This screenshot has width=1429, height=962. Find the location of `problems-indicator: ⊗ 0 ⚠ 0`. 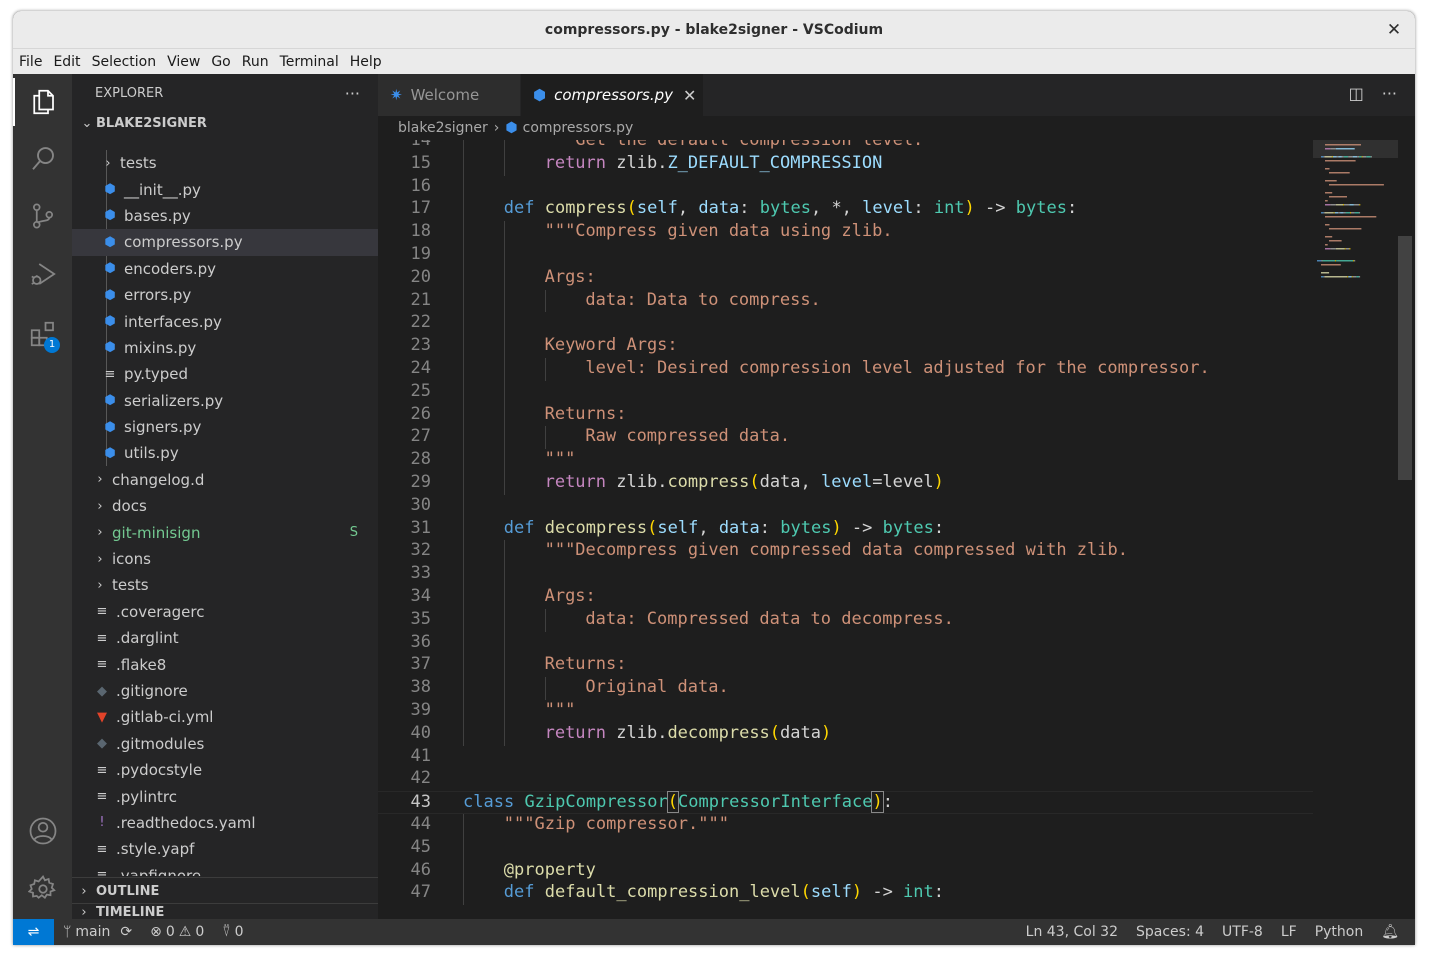

problems-indicator: ⊗ 0 ⚠ 0 is located at coordinates (177, 932).